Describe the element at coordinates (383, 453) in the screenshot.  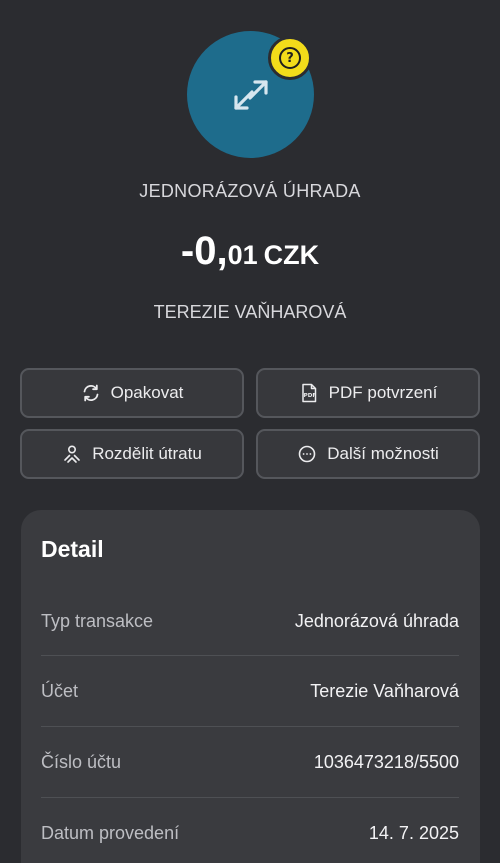
I see `more-options-label: Další možnosti` at that location.